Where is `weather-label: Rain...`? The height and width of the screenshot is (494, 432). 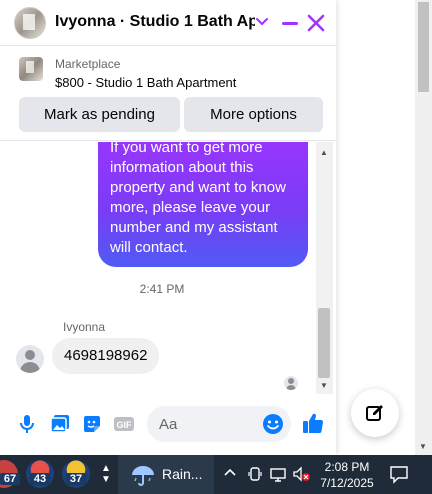
weather-label: Rain... is located at coordinates (182, 474).